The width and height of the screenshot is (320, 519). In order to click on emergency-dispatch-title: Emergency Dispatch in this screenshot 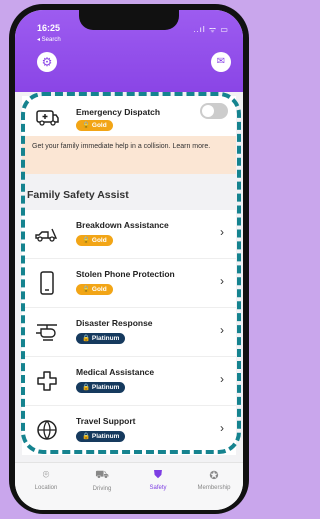, I will do `click(118, 112)`.